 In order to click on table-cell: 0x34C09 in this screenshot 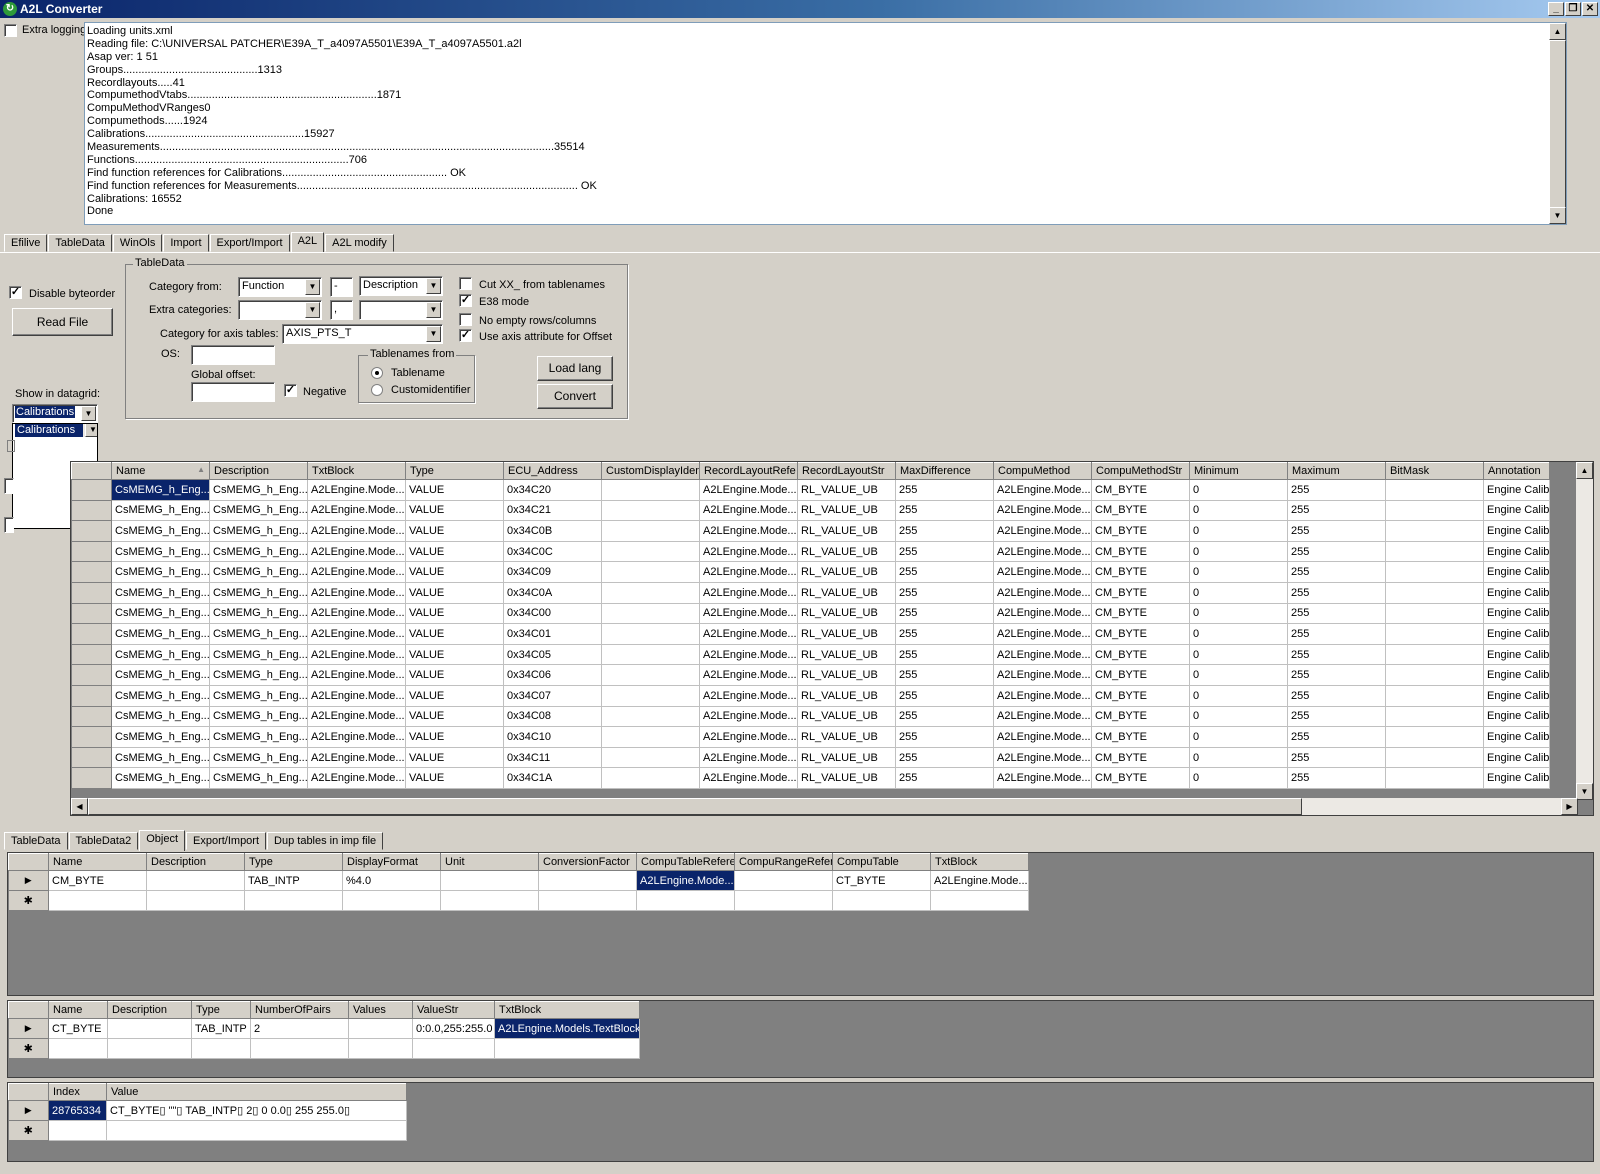, I will do `click(552, 572)`.